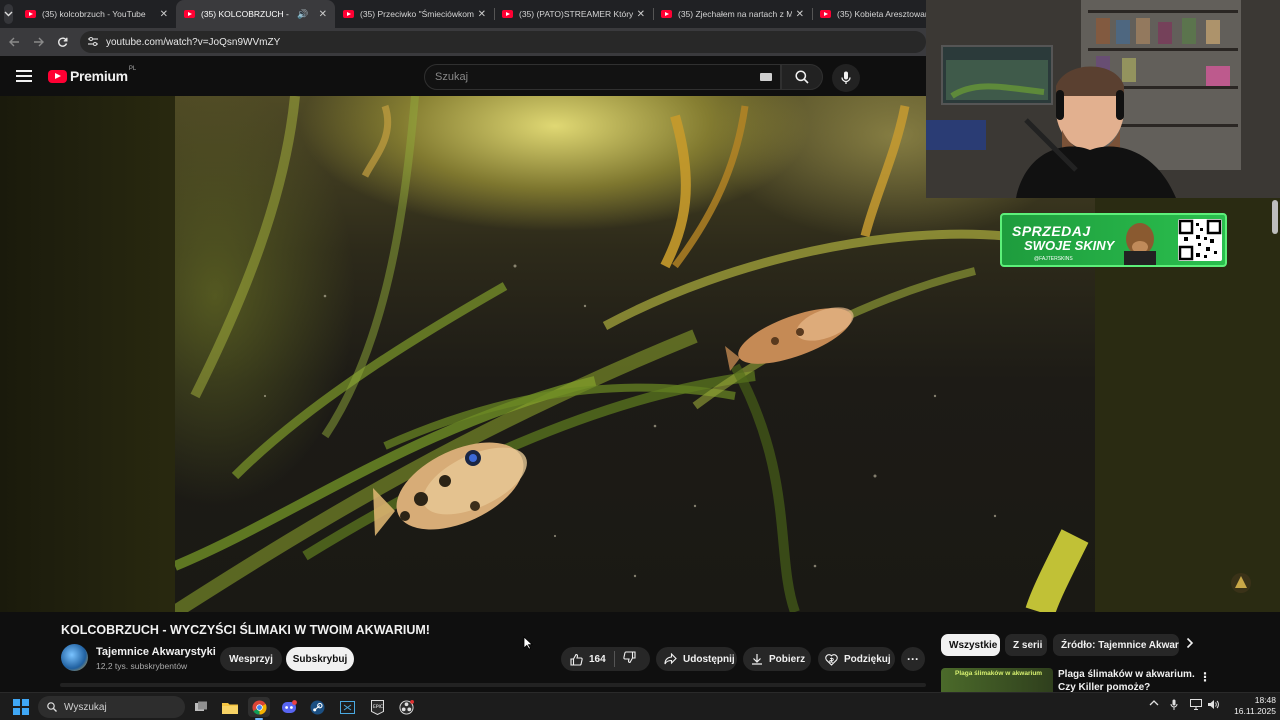  Describe the element at coordinates (528, 643) in the screenshot. I see `mouse-cursor-icon` at that location.